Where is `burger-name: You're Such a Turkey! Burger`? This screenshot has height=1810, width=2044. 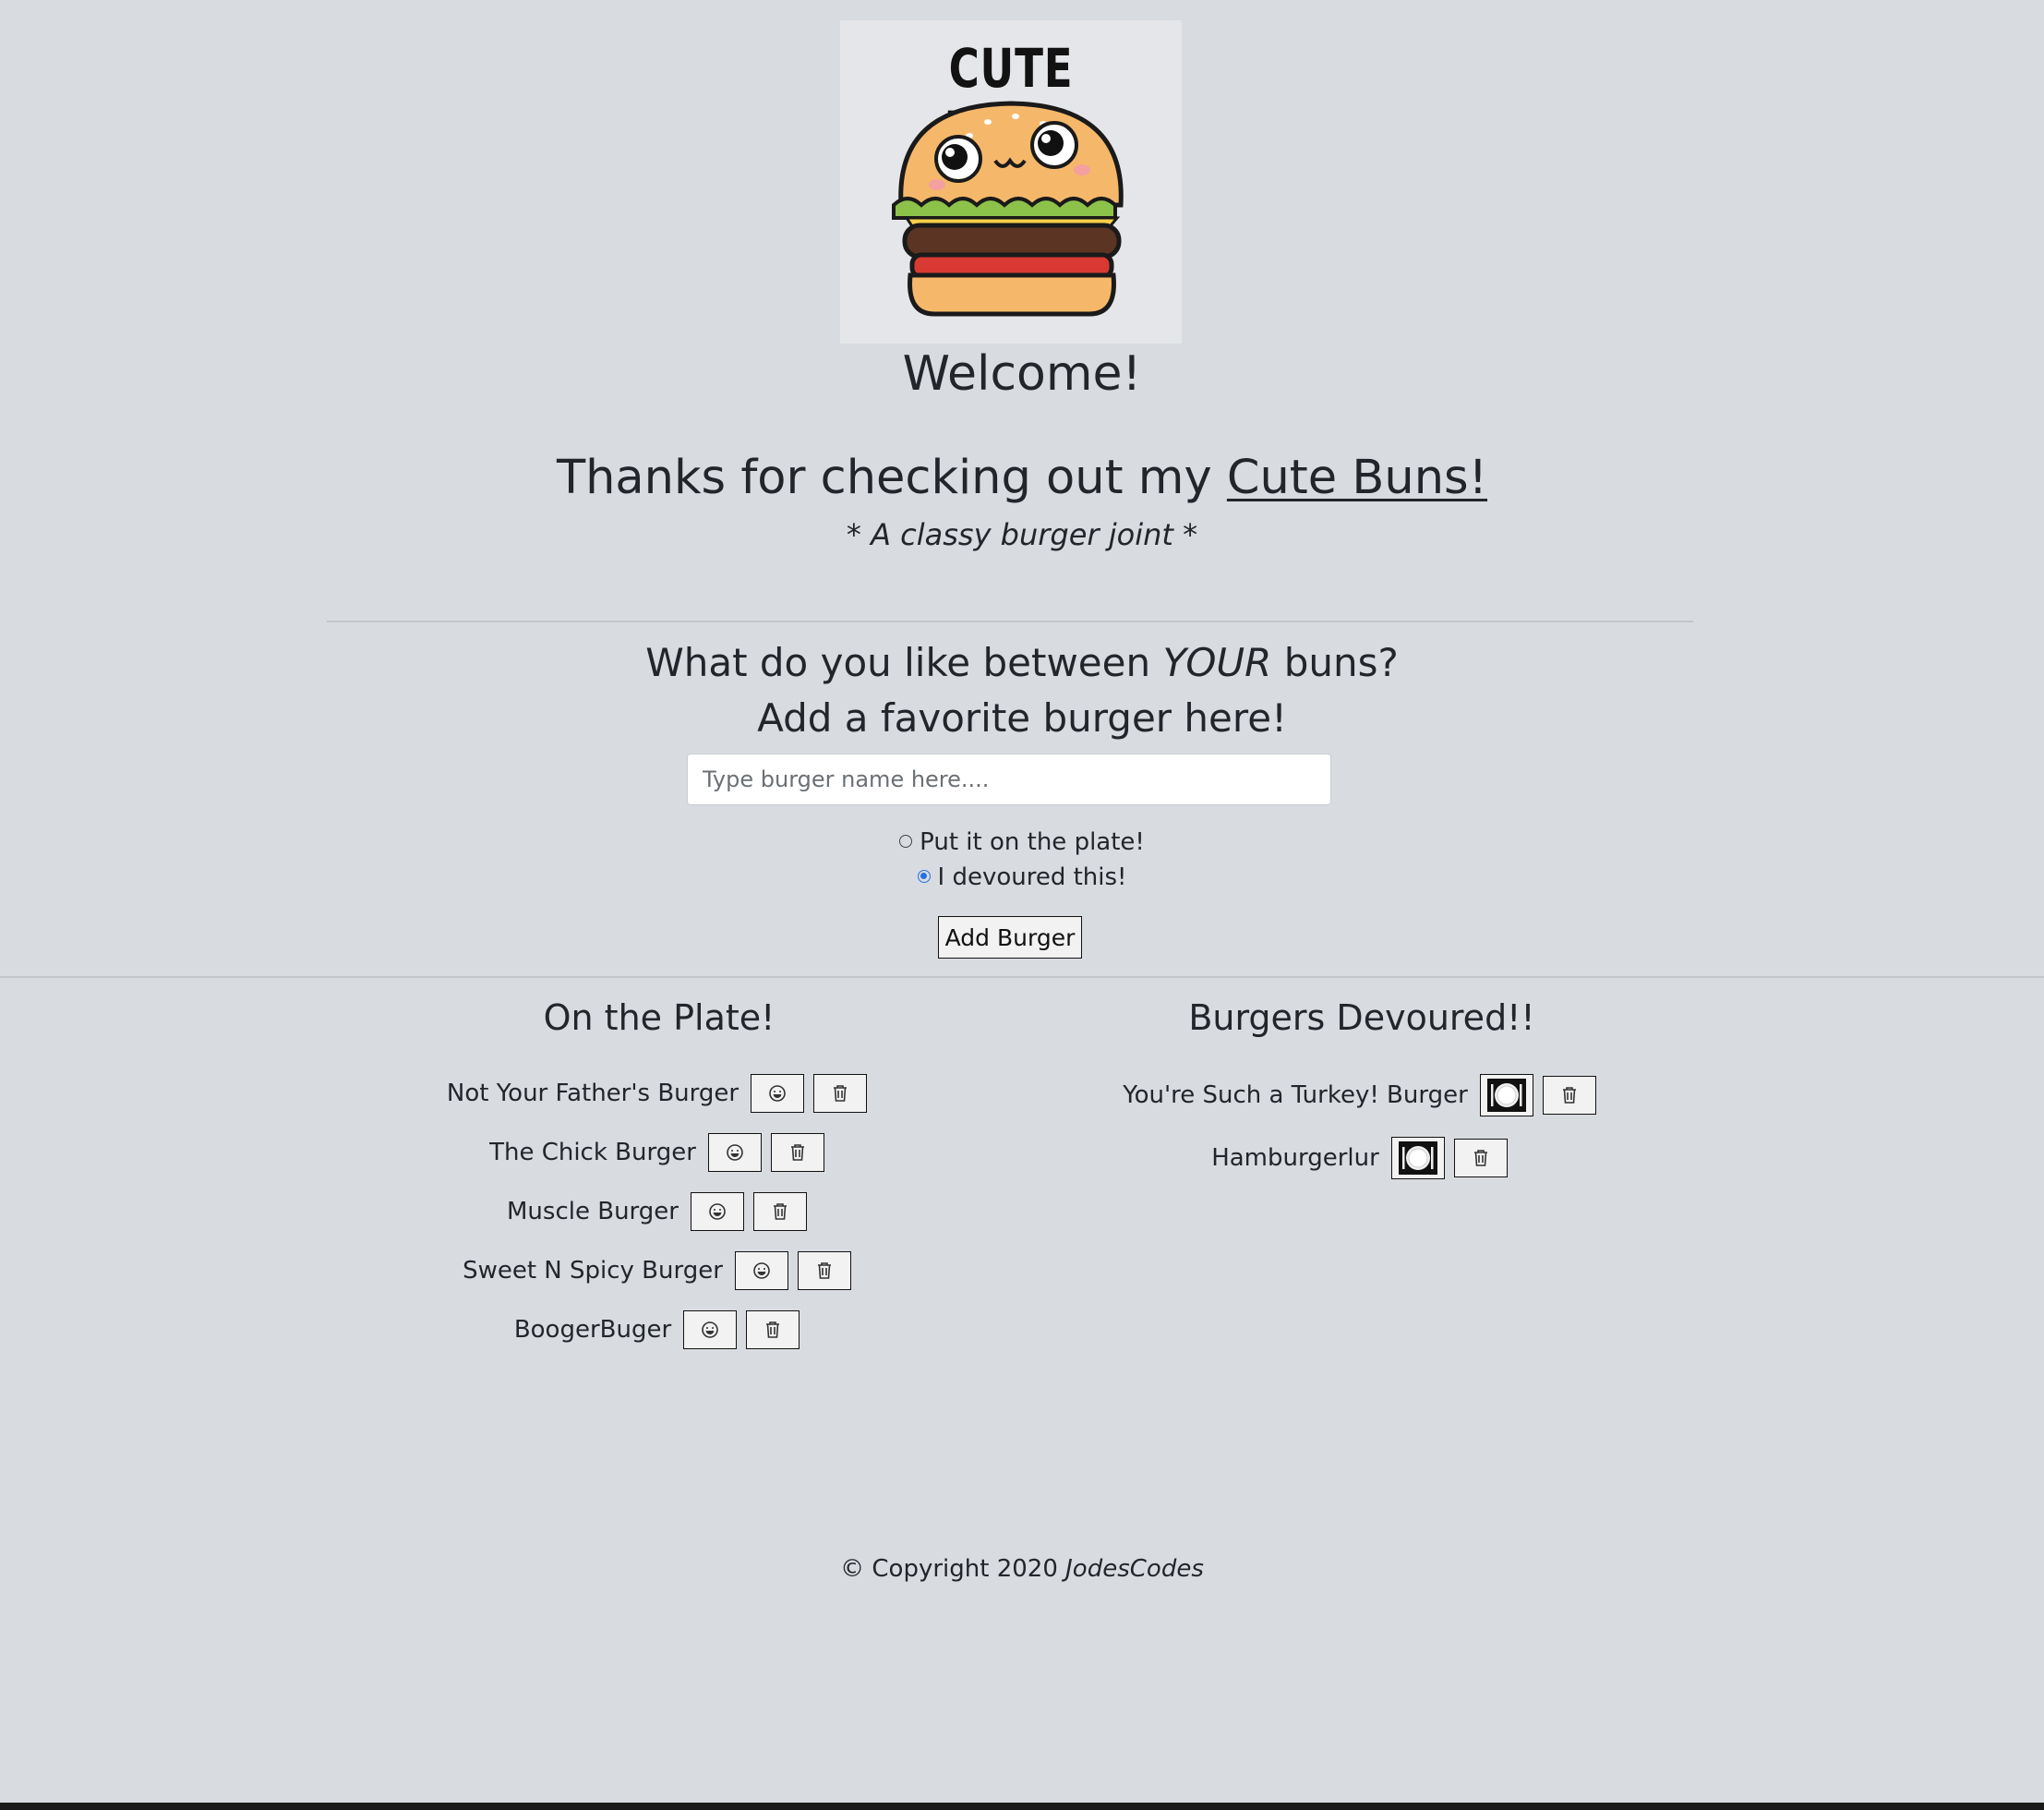
burger-name: You're Such a Turkey! Burger is located at coordinates (1295, 1095).